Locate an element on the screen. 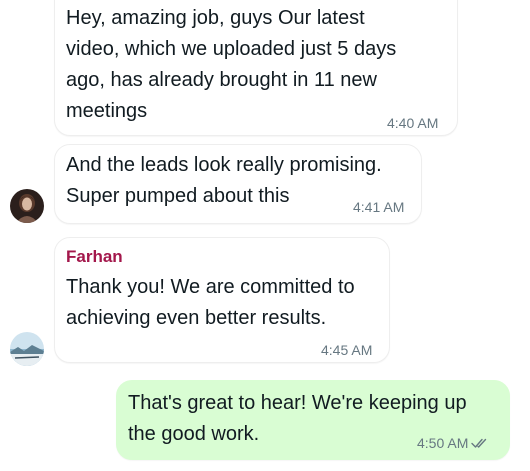 This screenshot has height=471, width=530. sender-name: Farhan is located at coordinates (94, 257).